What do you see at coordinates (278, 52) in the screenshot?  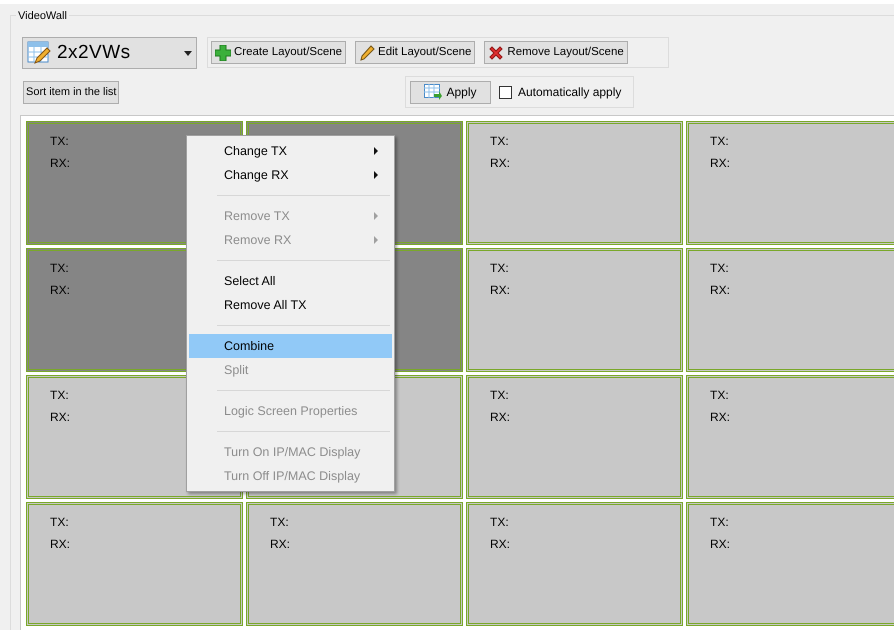 I see `create-layout-button: Create Layout/Scene` at bounding box center [278, 52].